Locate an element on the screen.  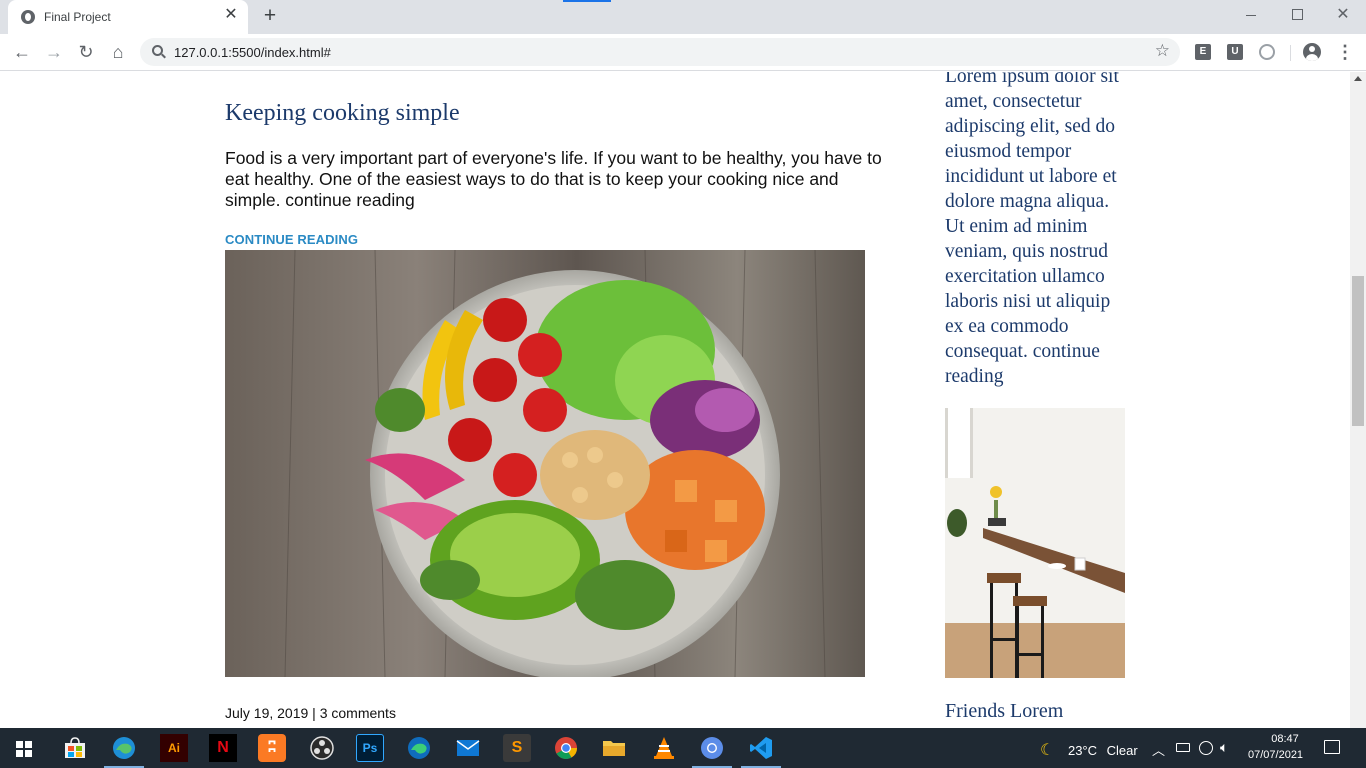
profile-avatar-icon is located at coordinates (1312, 52).